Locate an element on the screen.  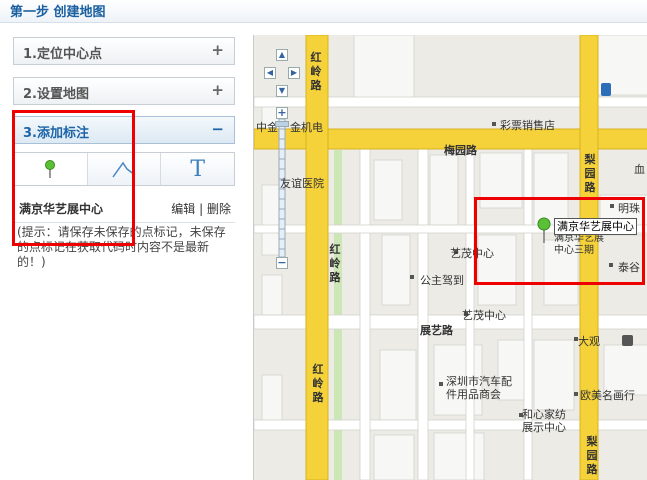
polyline-icon is located at coordinates (124, 169).